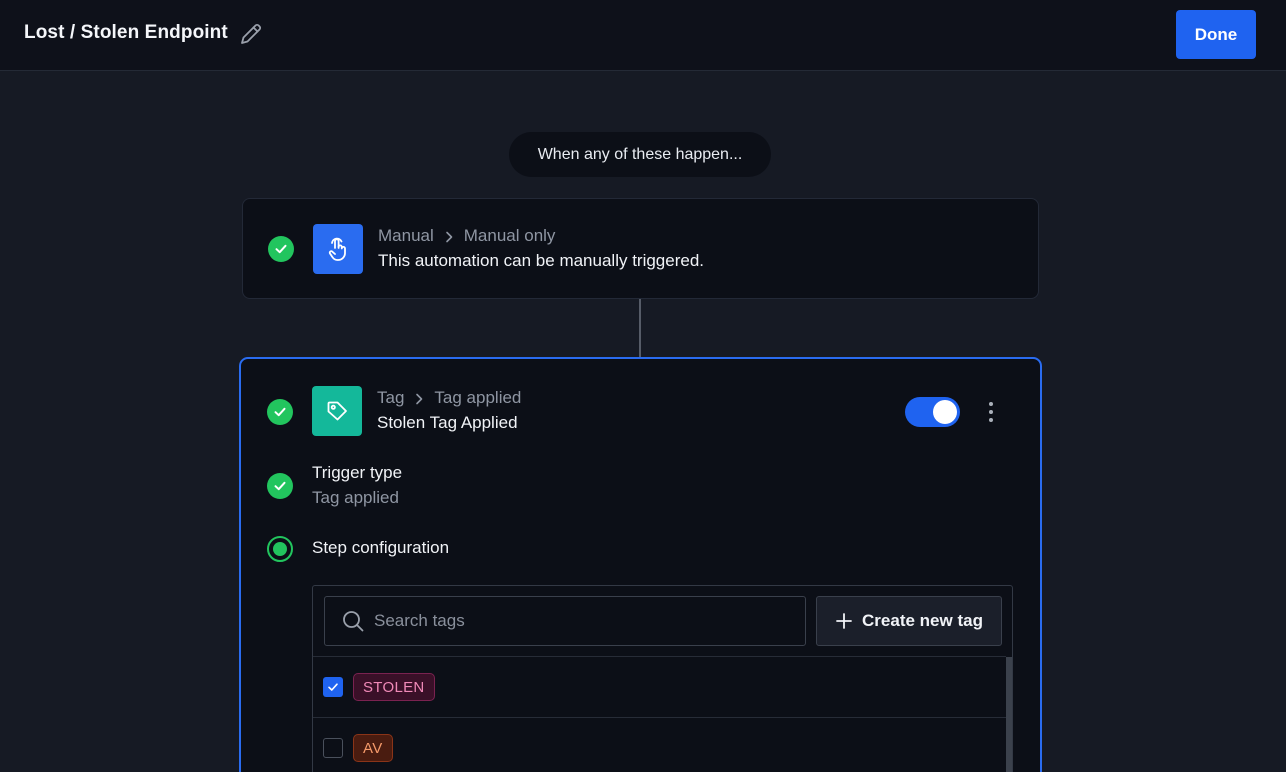 The width and height of the screenshot is (1286, 772). I want to click on search-tags-input, so click(589, 621).